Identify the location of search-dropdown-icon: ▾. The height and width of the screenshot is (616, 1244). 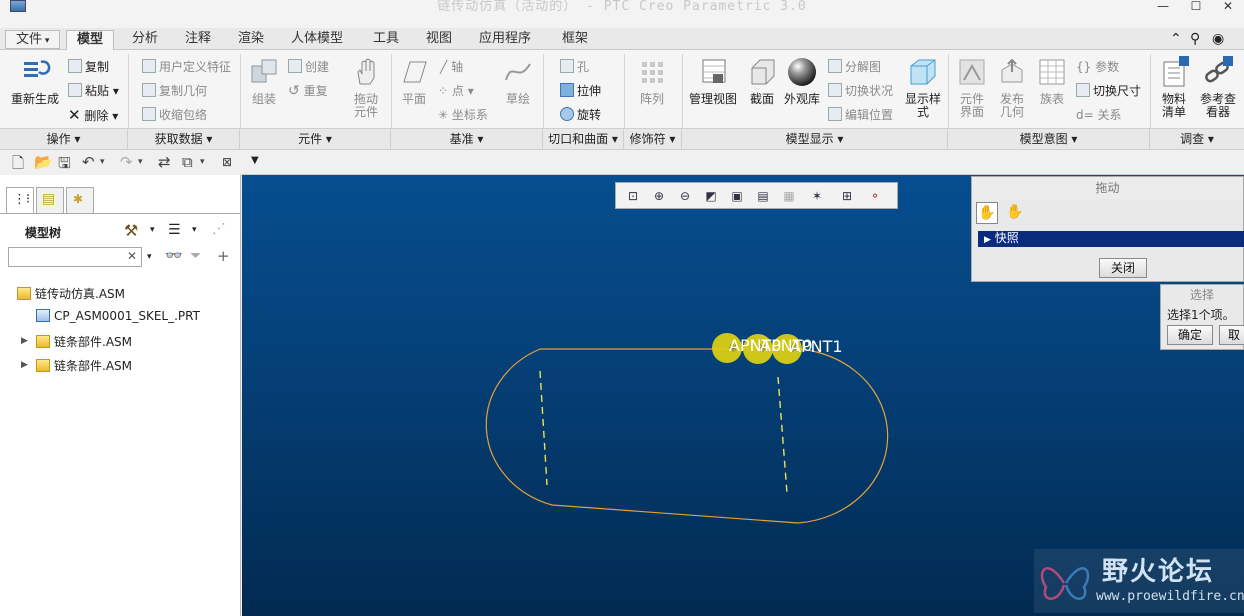
(149, 257).